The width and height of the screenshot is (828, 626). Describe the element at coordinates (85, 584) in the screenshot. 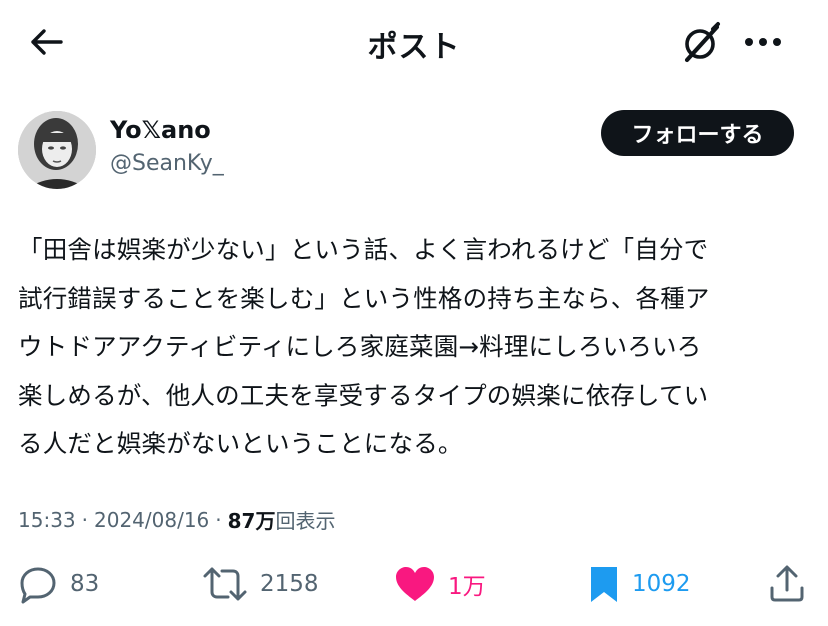

I see `reply-count: 83` at that location.